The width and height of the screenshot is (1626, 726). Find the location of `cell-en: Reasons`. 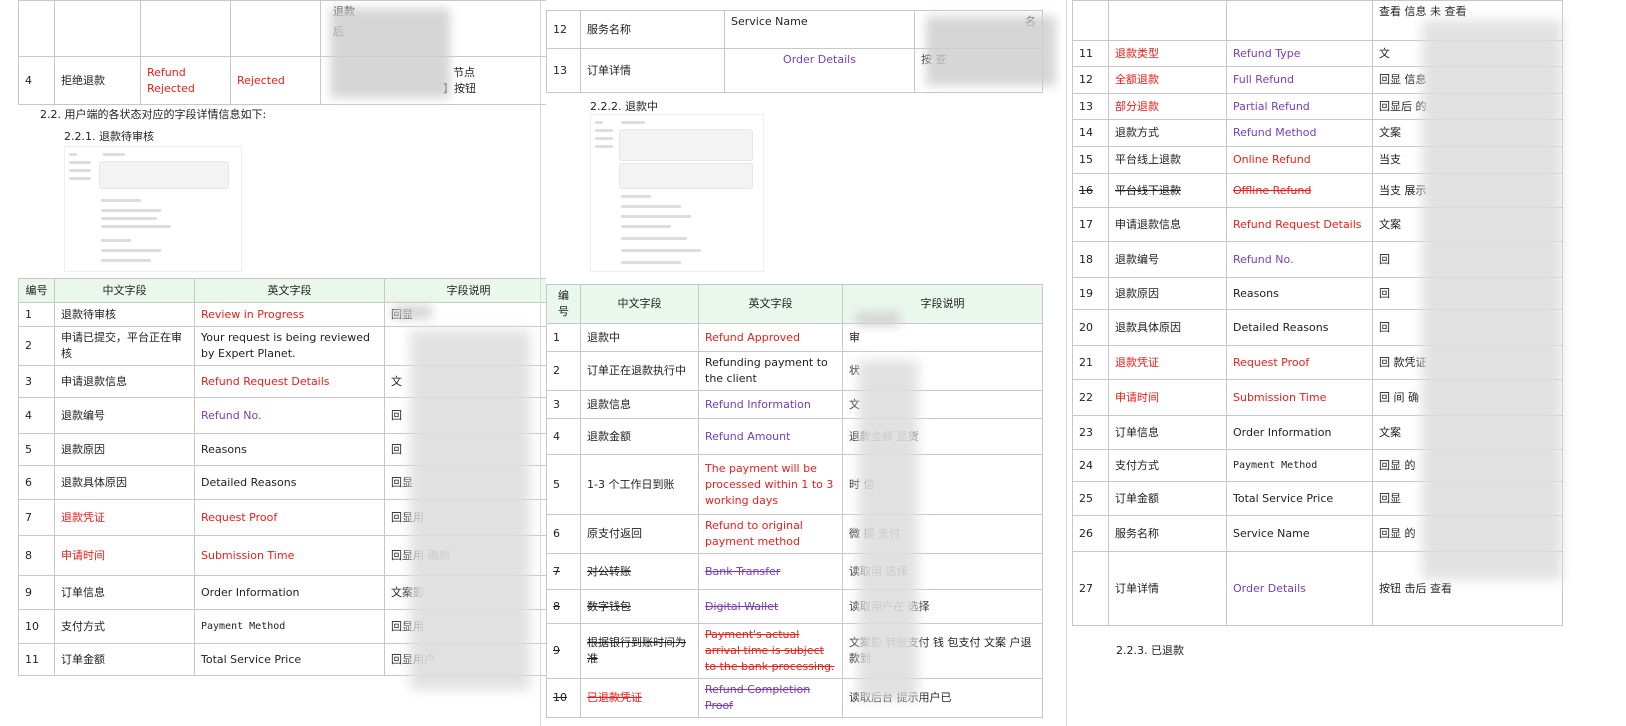

cell-en: Reasons is located at coordinates (289, 449).